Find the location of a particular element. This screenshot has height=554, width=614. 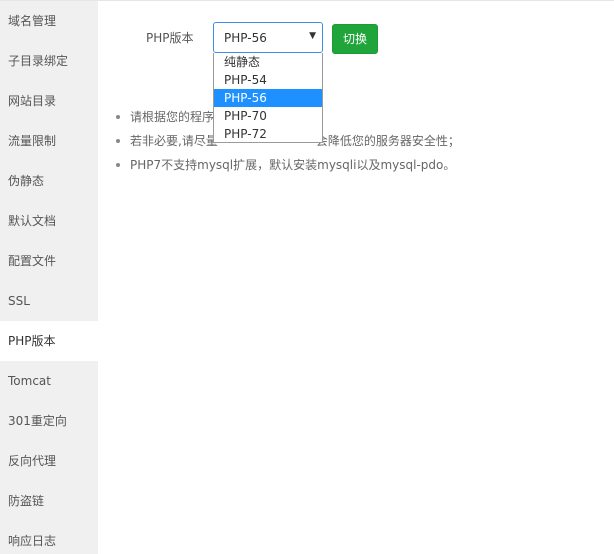

sidebar-item-access-log: 响应日志 is located at coordinates (49, 537).